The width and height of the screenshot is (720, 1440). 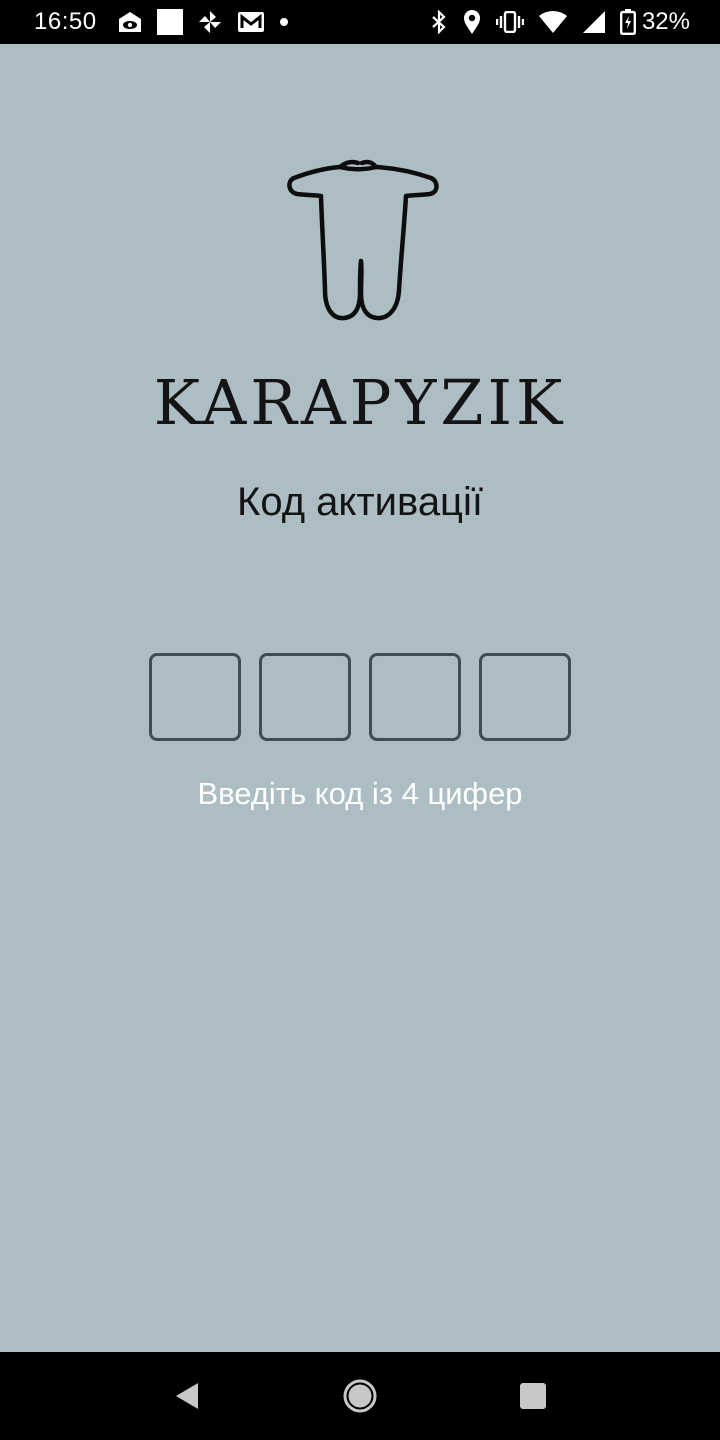 I want to click on activation-code-input, so click(x=360, y=697).